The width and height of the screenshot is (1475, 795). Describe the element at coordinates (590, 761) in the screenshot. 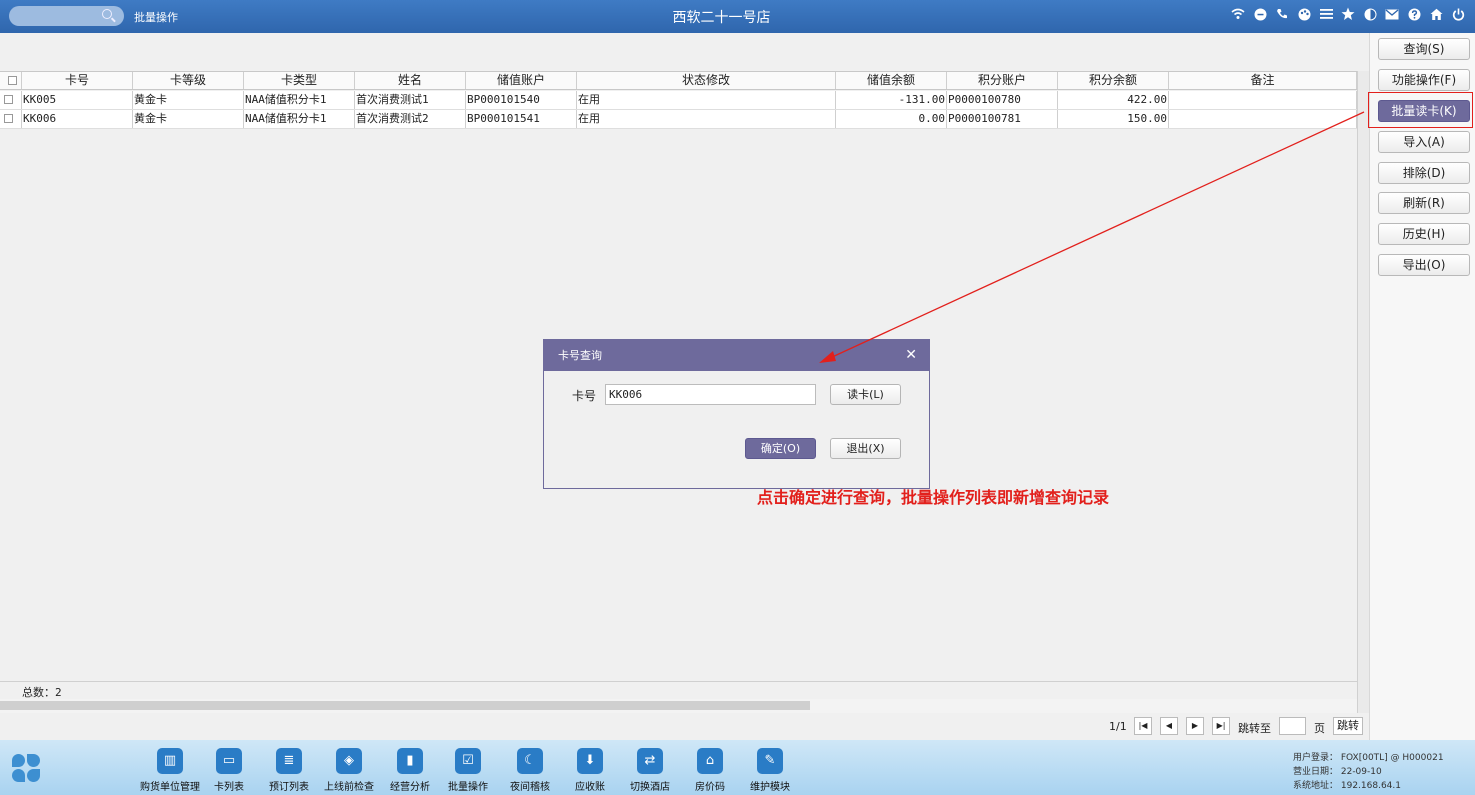

I see `download-icon: ⬇` at that location.